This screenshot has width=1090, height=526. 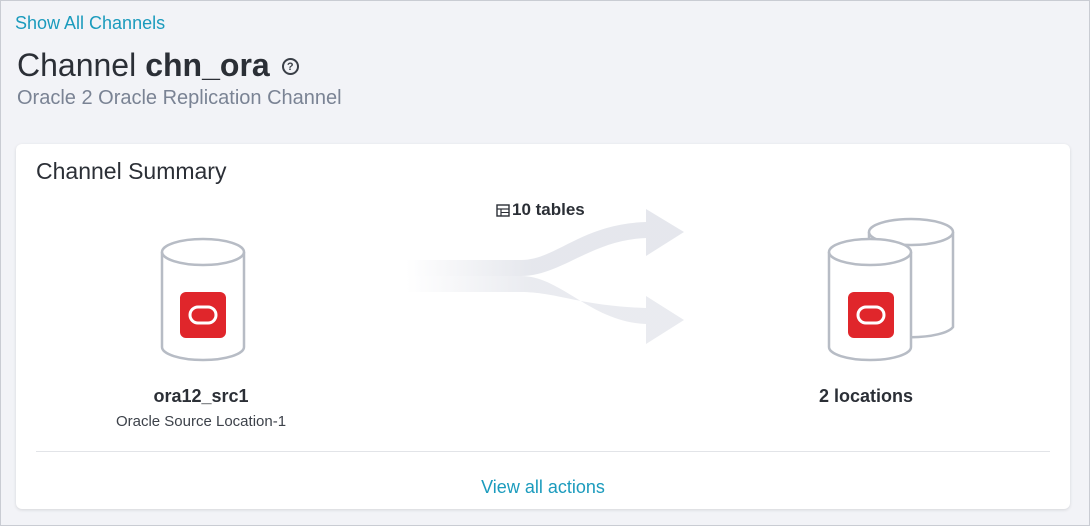 I want to click on show-all-channels-link: Show All Channels, so click(x=90, y=23).